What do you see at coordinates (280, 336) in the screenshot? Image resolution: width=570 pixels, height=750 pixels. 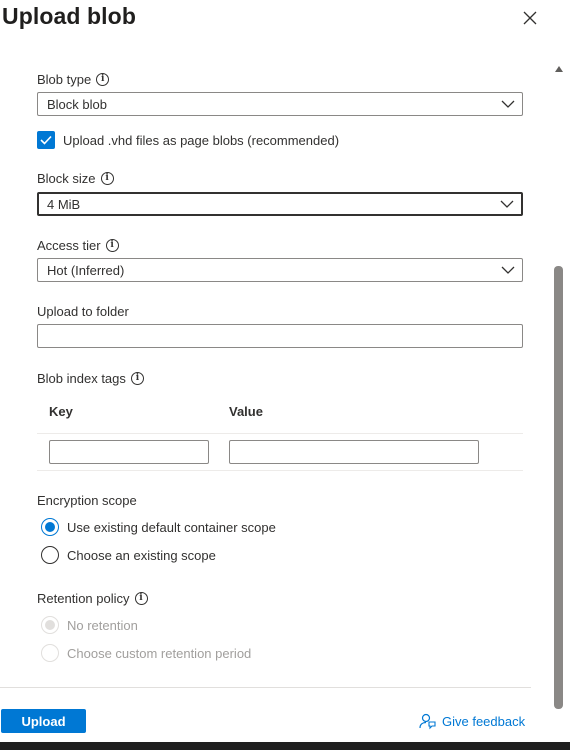 I see `upload-folder-input` at bounding box center [280, 336].